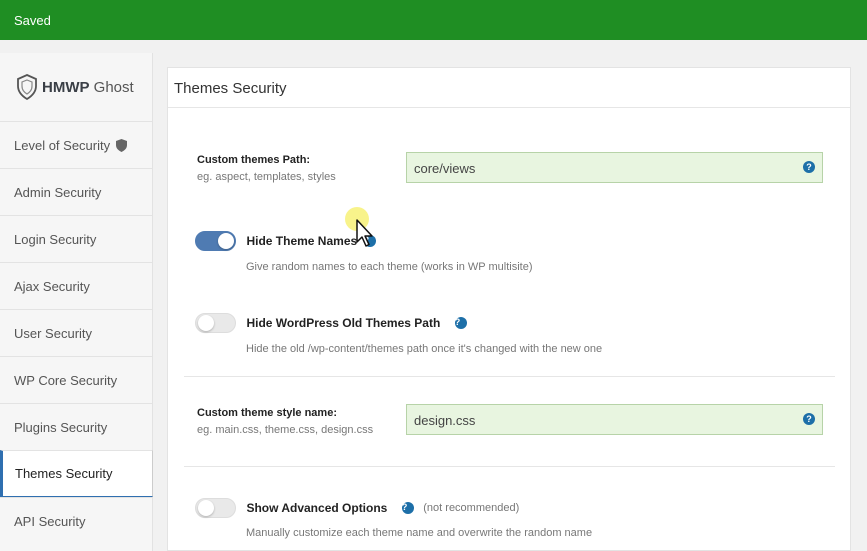  I want to click on sidebar-item-level-of-security: Level of Security, so click(76, 144).